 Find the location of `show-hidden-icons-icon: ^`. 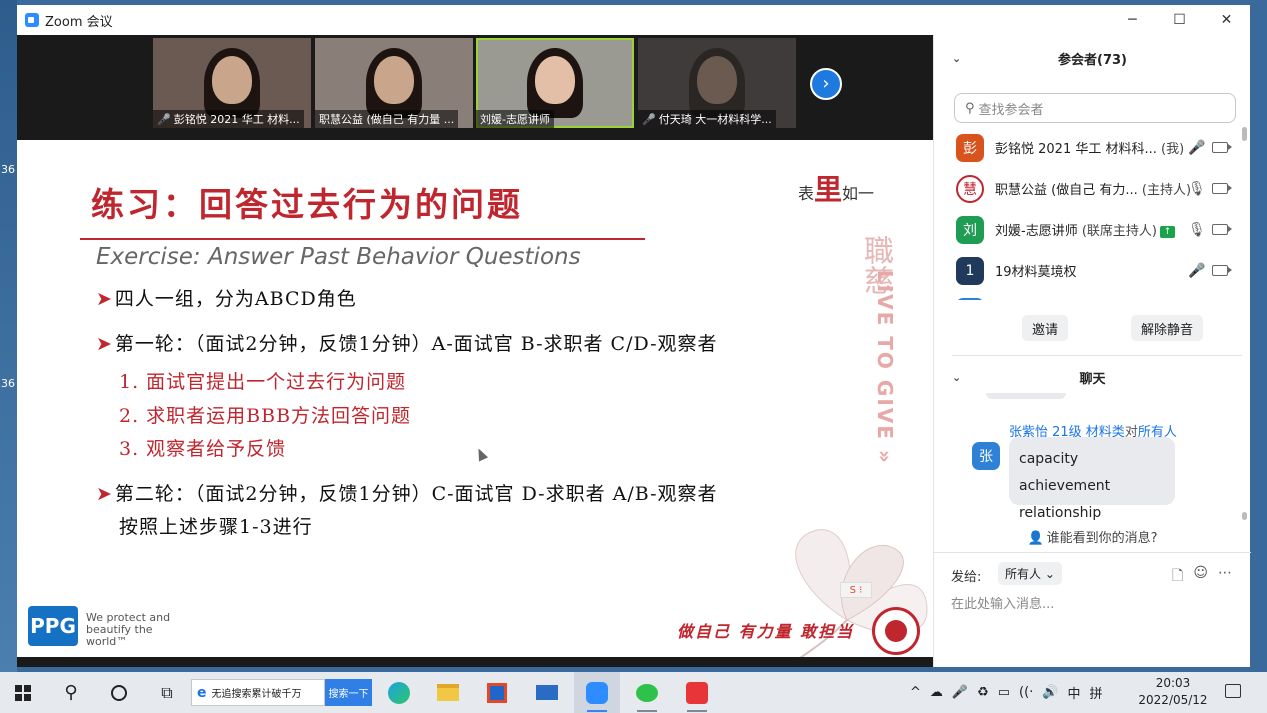

show-hidden-icons-icon: ^ is located at coordinates (915, 692).